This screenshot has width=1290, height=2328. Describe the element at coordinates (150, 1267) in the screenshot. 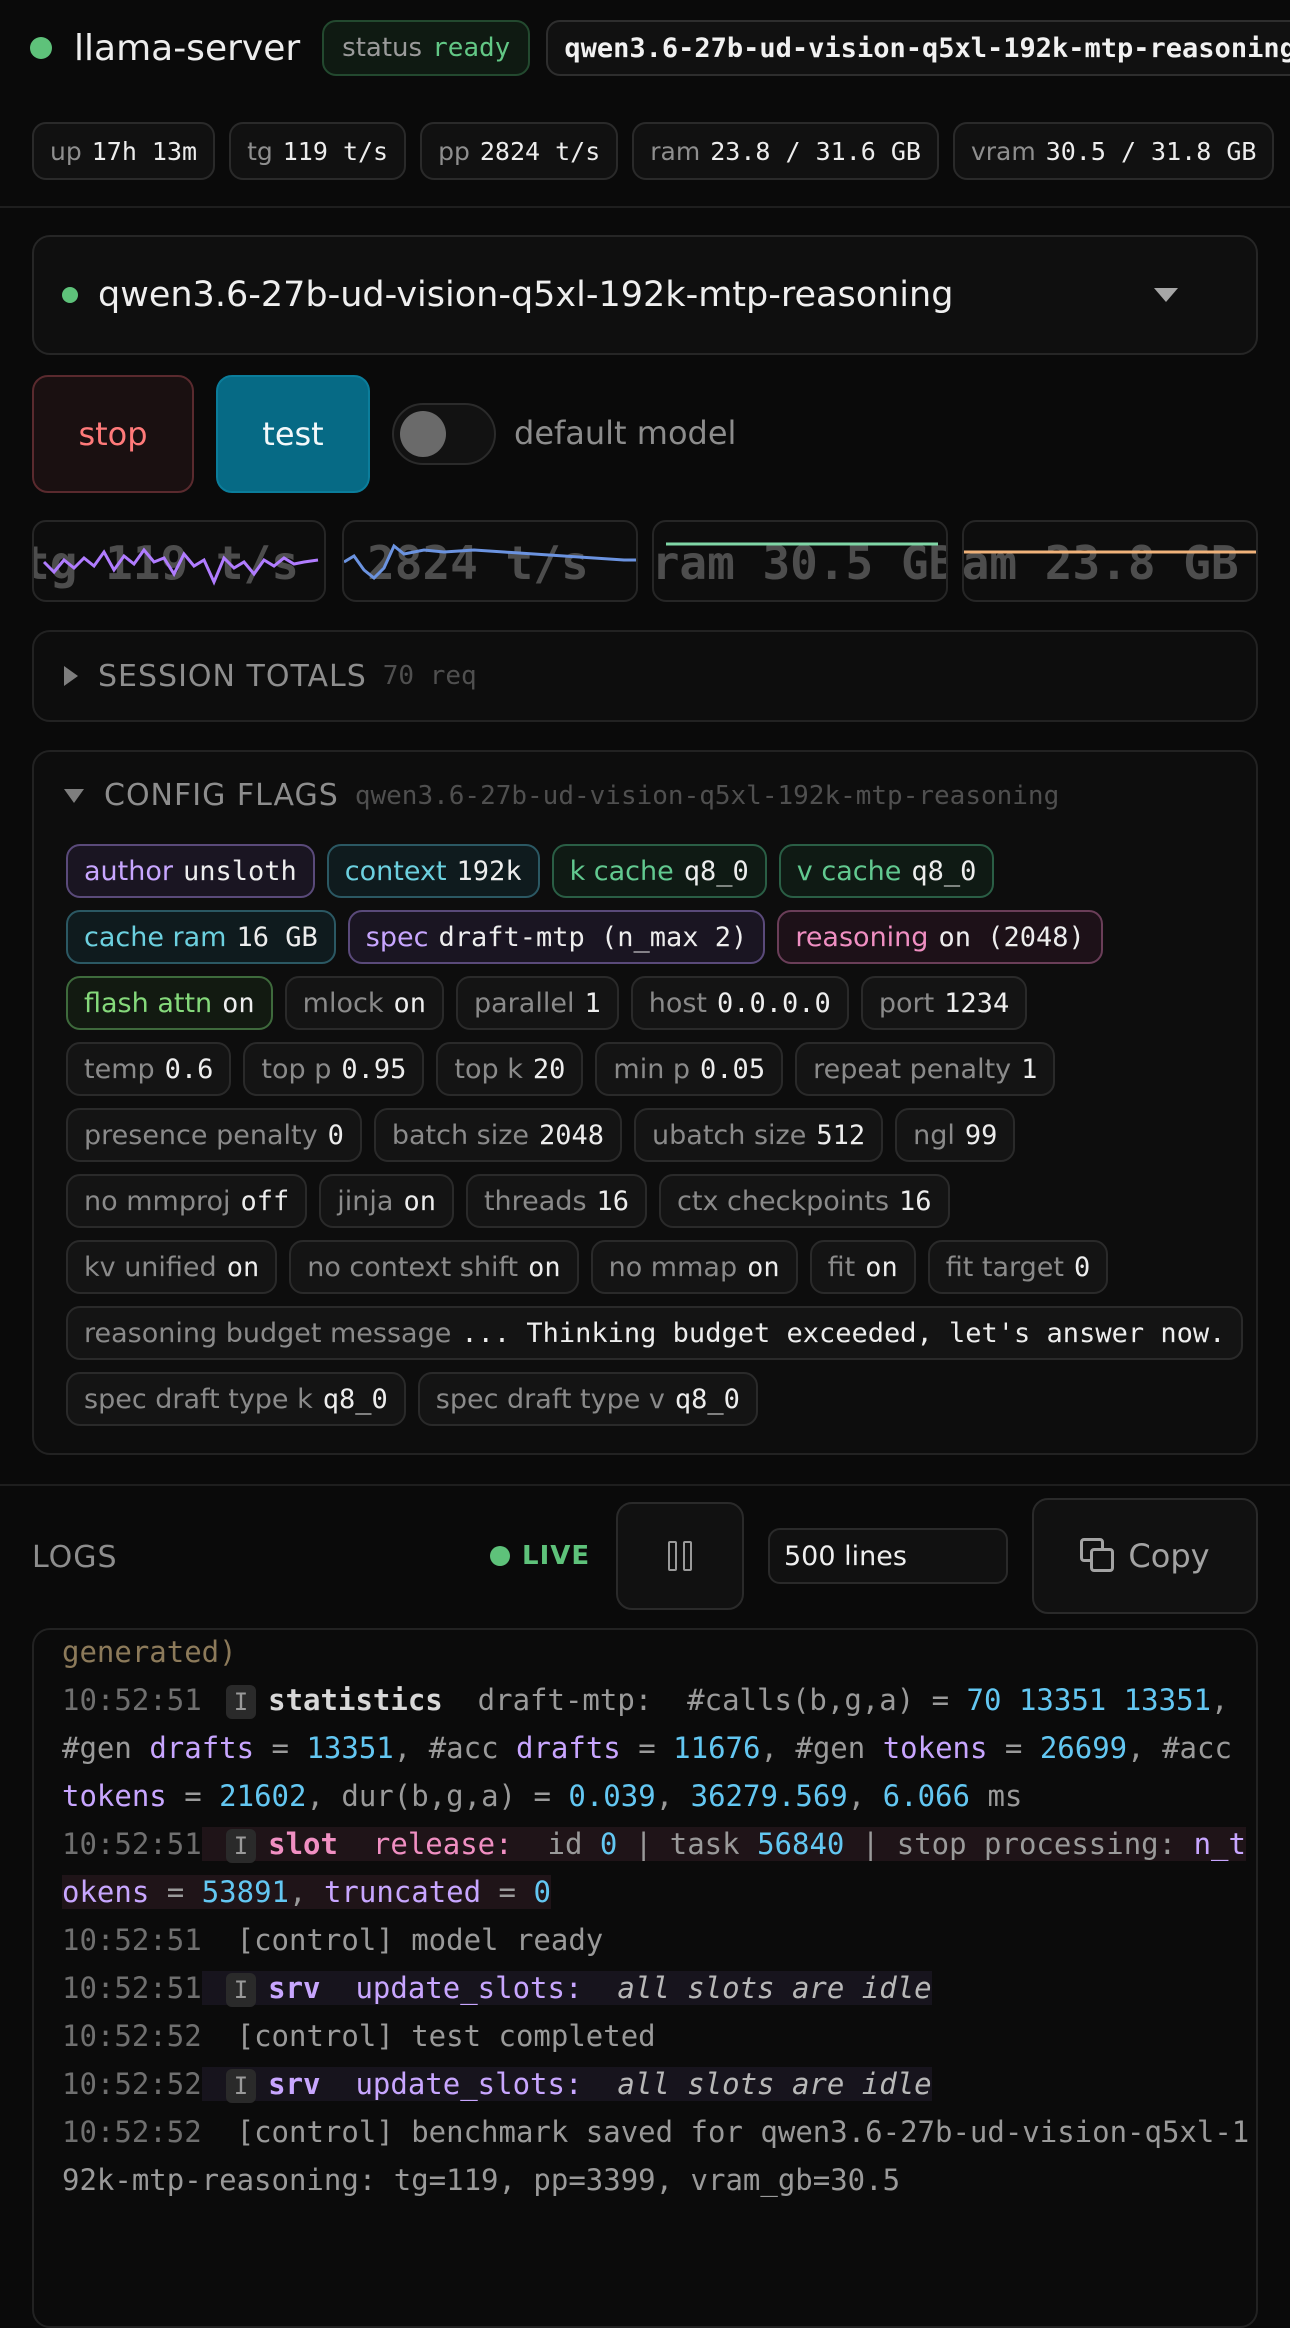

I see `config-chip-key: kv unified` at that location.